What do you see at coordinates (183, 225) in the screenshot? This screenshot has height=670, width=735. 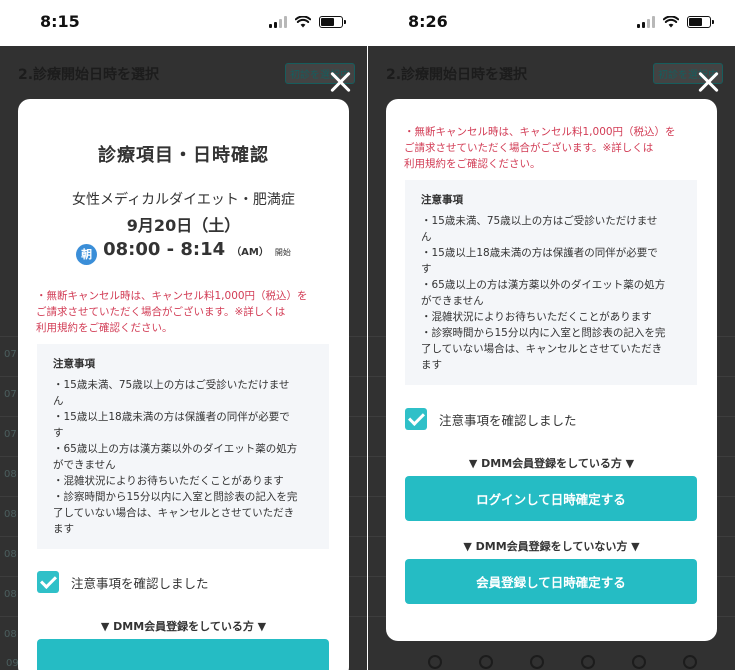 I see `appointment-date: 9月20日（土）` at bounding box center [183, 225].